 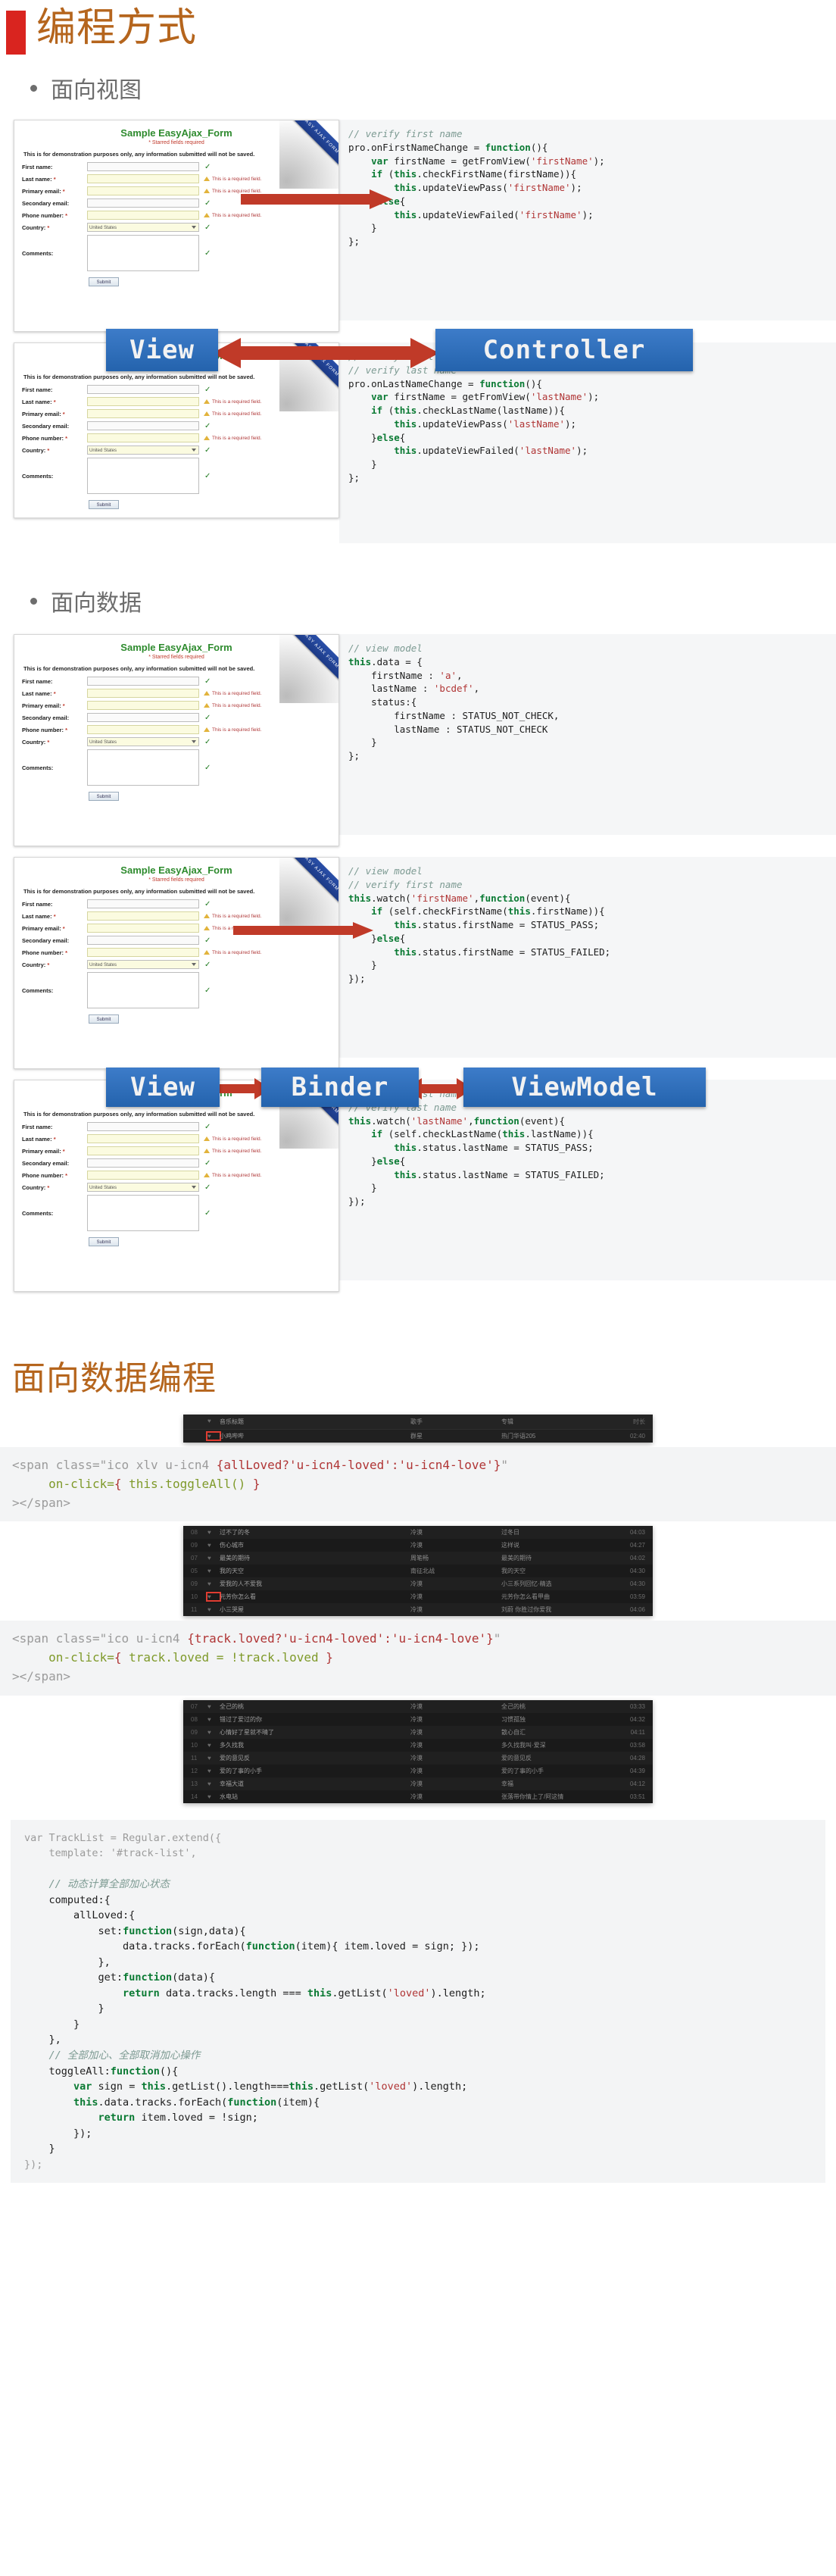 I want to click on player-track-row: 09 ♥ 心情好了星就不晴了 冷漠 散心自汇 04:11, so click(x=418, y=1732).